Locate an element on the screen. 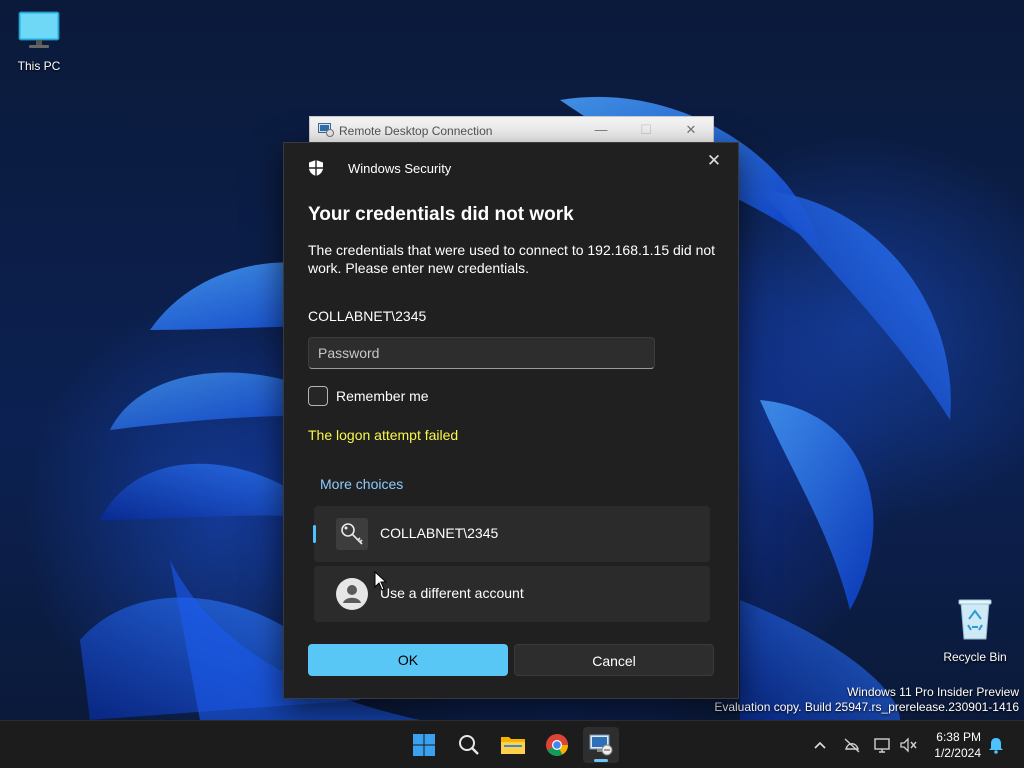 Image resolution: width=1024 pixels, height=768 pixels. selection-indicator is located at coordinates (314, 534).